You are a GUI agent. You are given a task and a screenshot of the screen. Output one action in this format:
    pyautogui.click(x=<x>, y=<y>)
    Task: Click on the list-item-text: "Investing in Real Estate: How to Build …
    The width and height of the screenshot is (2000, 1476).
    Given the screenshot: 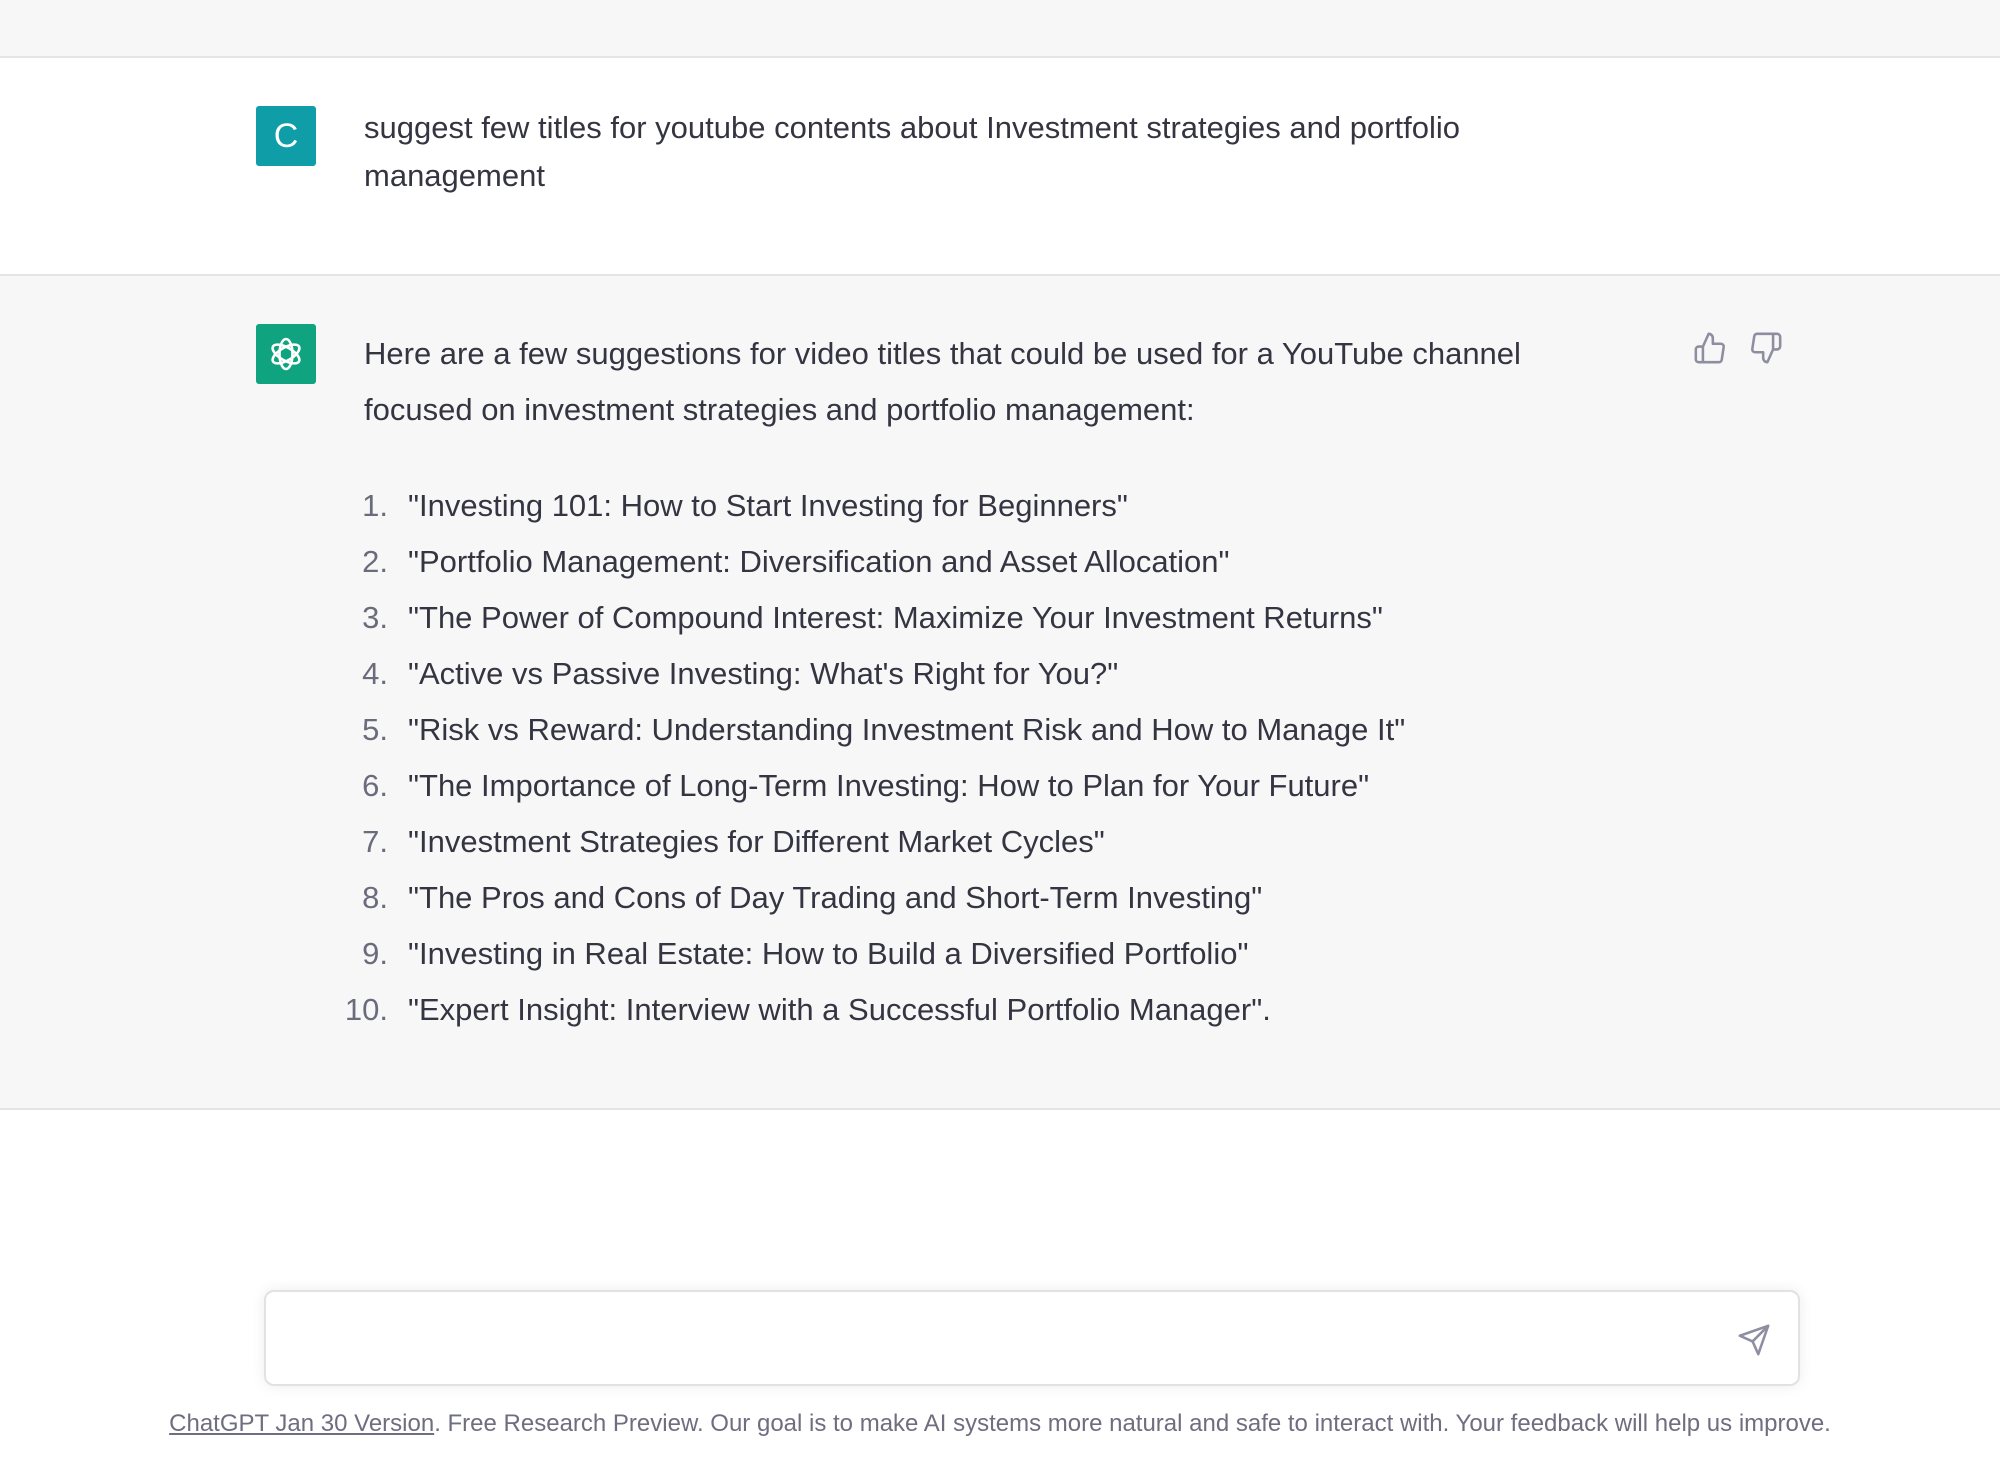 What is the action you would take?
    pyautogui.click(x=828, y=953)
    